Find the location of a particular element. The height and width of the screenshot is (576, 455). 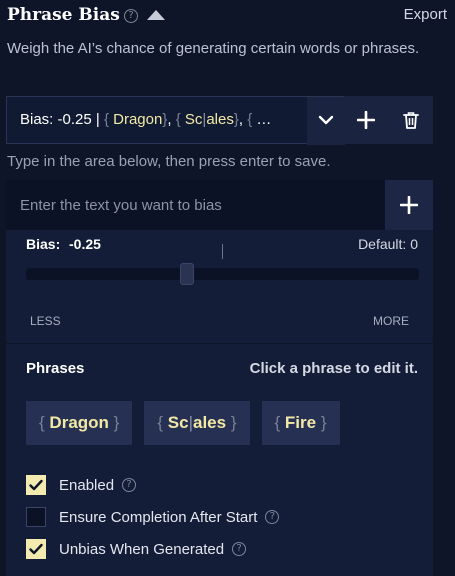

phrase-chip: { Dragon } is located at coordinates (79, 423).